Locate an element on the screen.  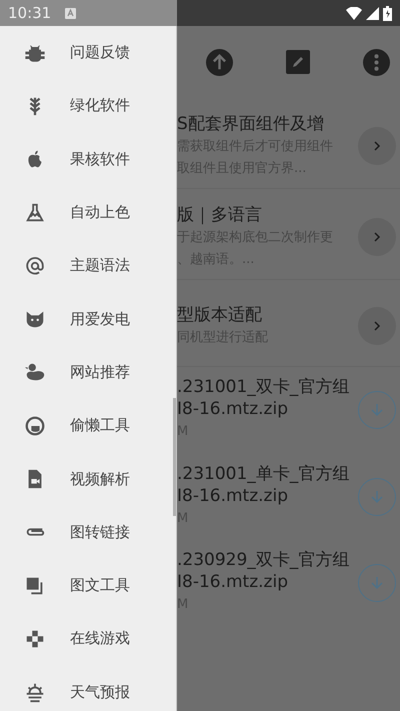
sunrise-icon is located at coordinates (35, 692).